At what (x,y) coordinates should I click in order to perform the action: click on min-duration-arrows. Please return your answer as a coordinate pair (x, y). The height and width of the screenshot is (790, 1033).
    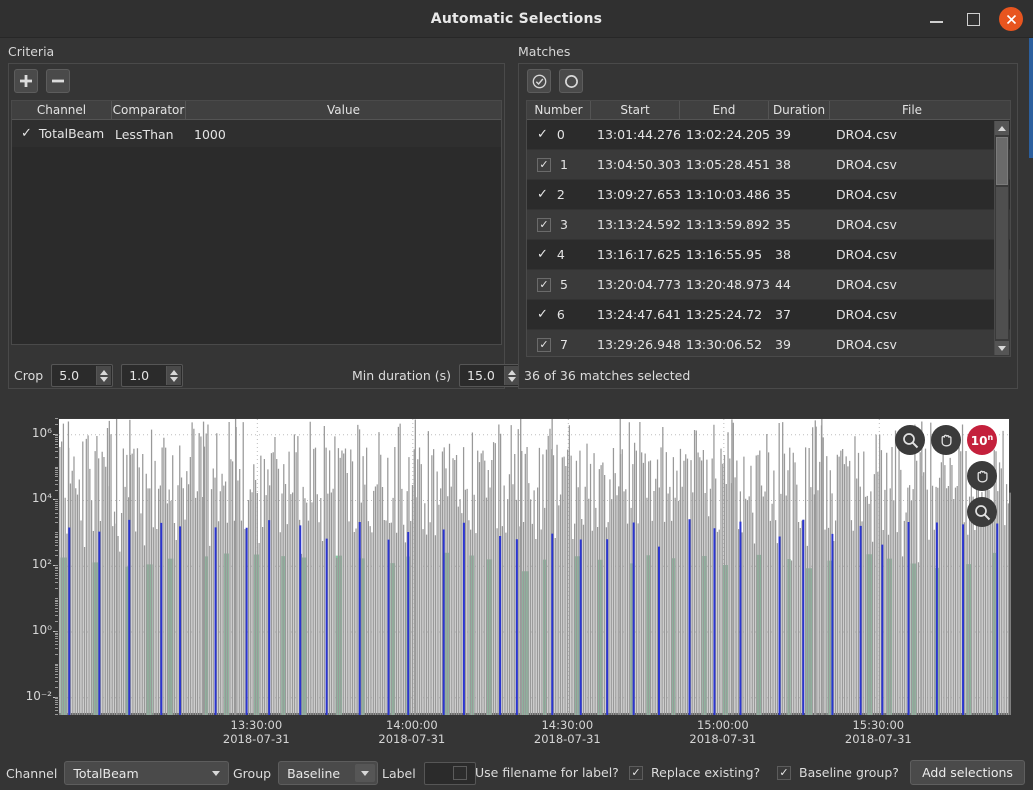
    Looking at the image, I should click on (511, 375).